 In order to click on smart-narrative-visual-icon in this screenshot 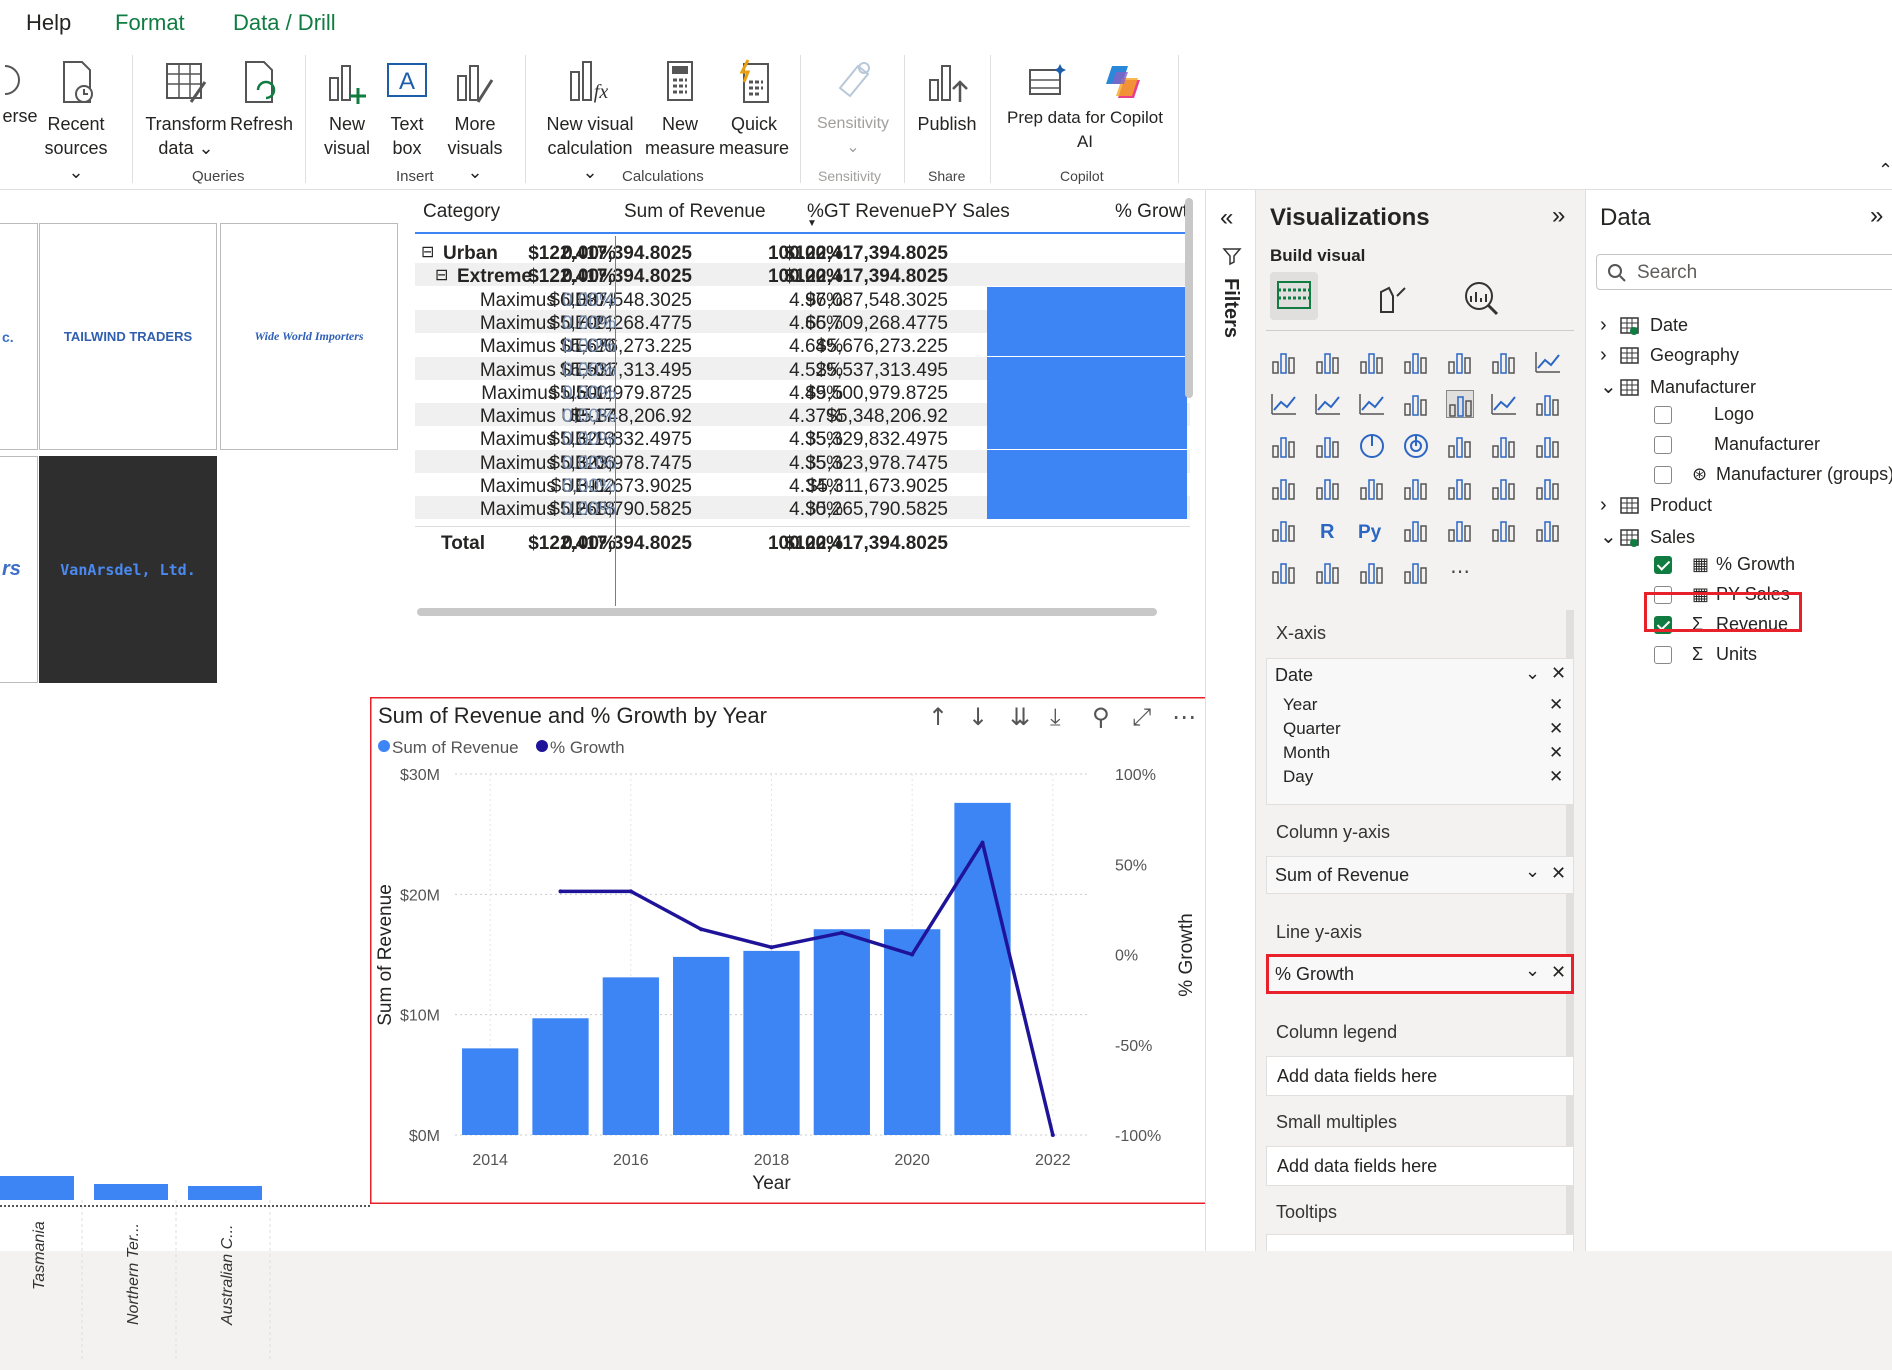, I will do `click(1548, 530)`.